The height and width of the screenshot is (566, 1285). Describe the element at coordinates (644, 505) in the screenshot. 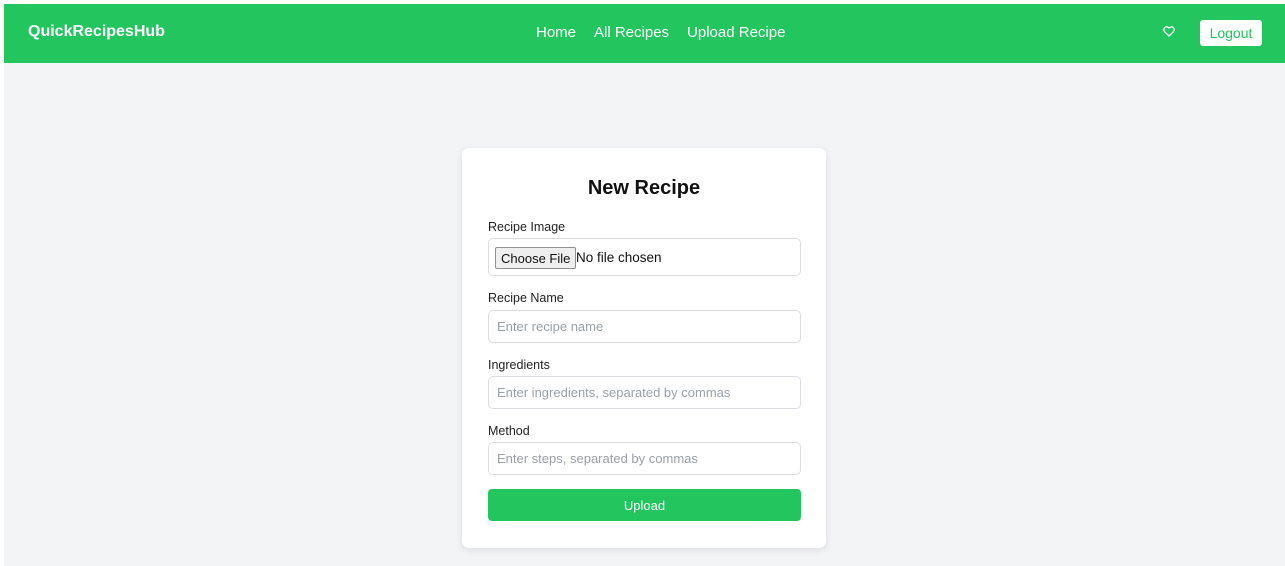

I see `upload-button: Upload` at that location.